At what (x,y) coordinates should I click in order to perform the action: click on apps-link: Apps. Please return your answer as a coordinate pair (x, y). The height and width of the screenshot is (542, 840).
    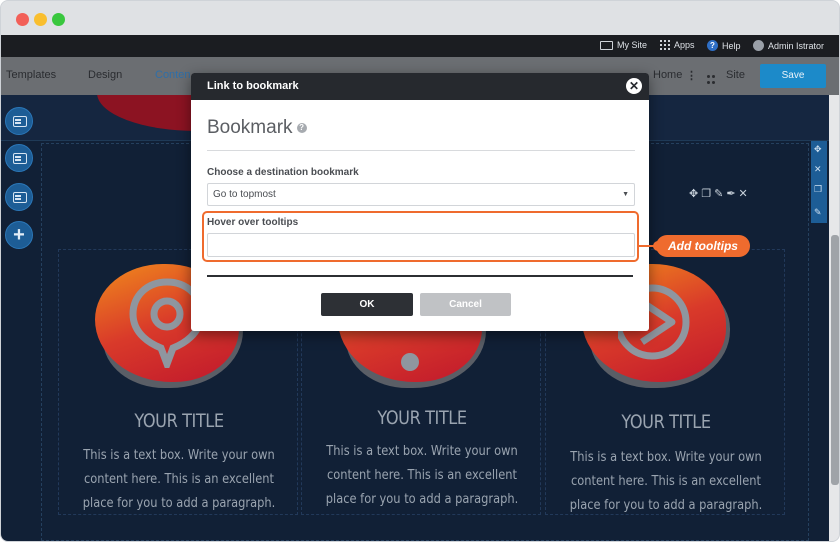
    Looking at the image, I should click on (677, 45).